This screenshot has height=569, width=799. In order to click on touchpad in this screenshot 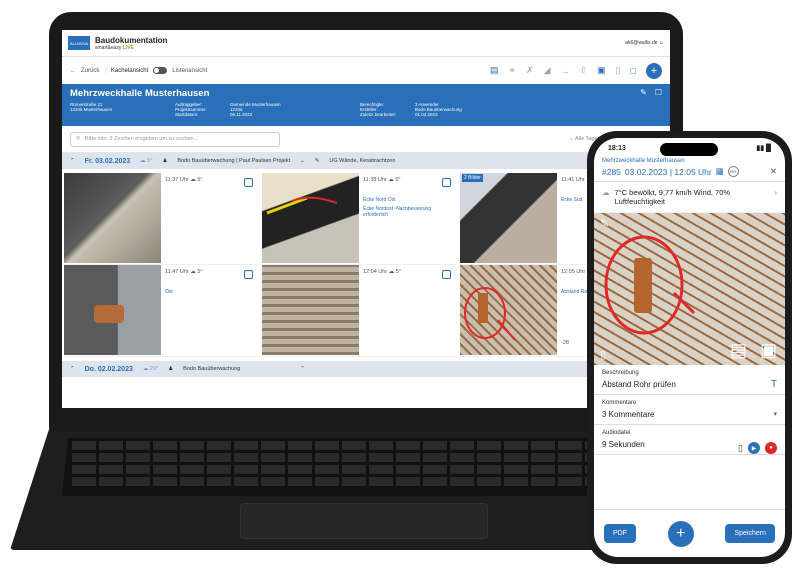, I will do `click(364, 521)`.